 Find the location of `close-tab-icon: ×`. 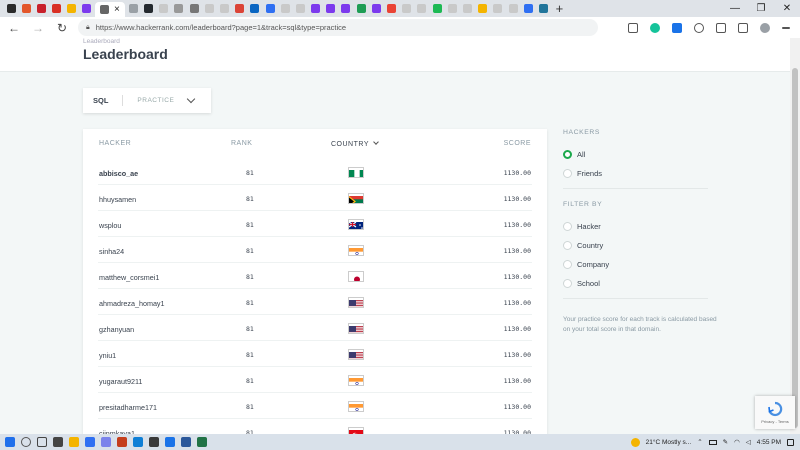

close-tab-icon: × is located at coordinates (117, 9).